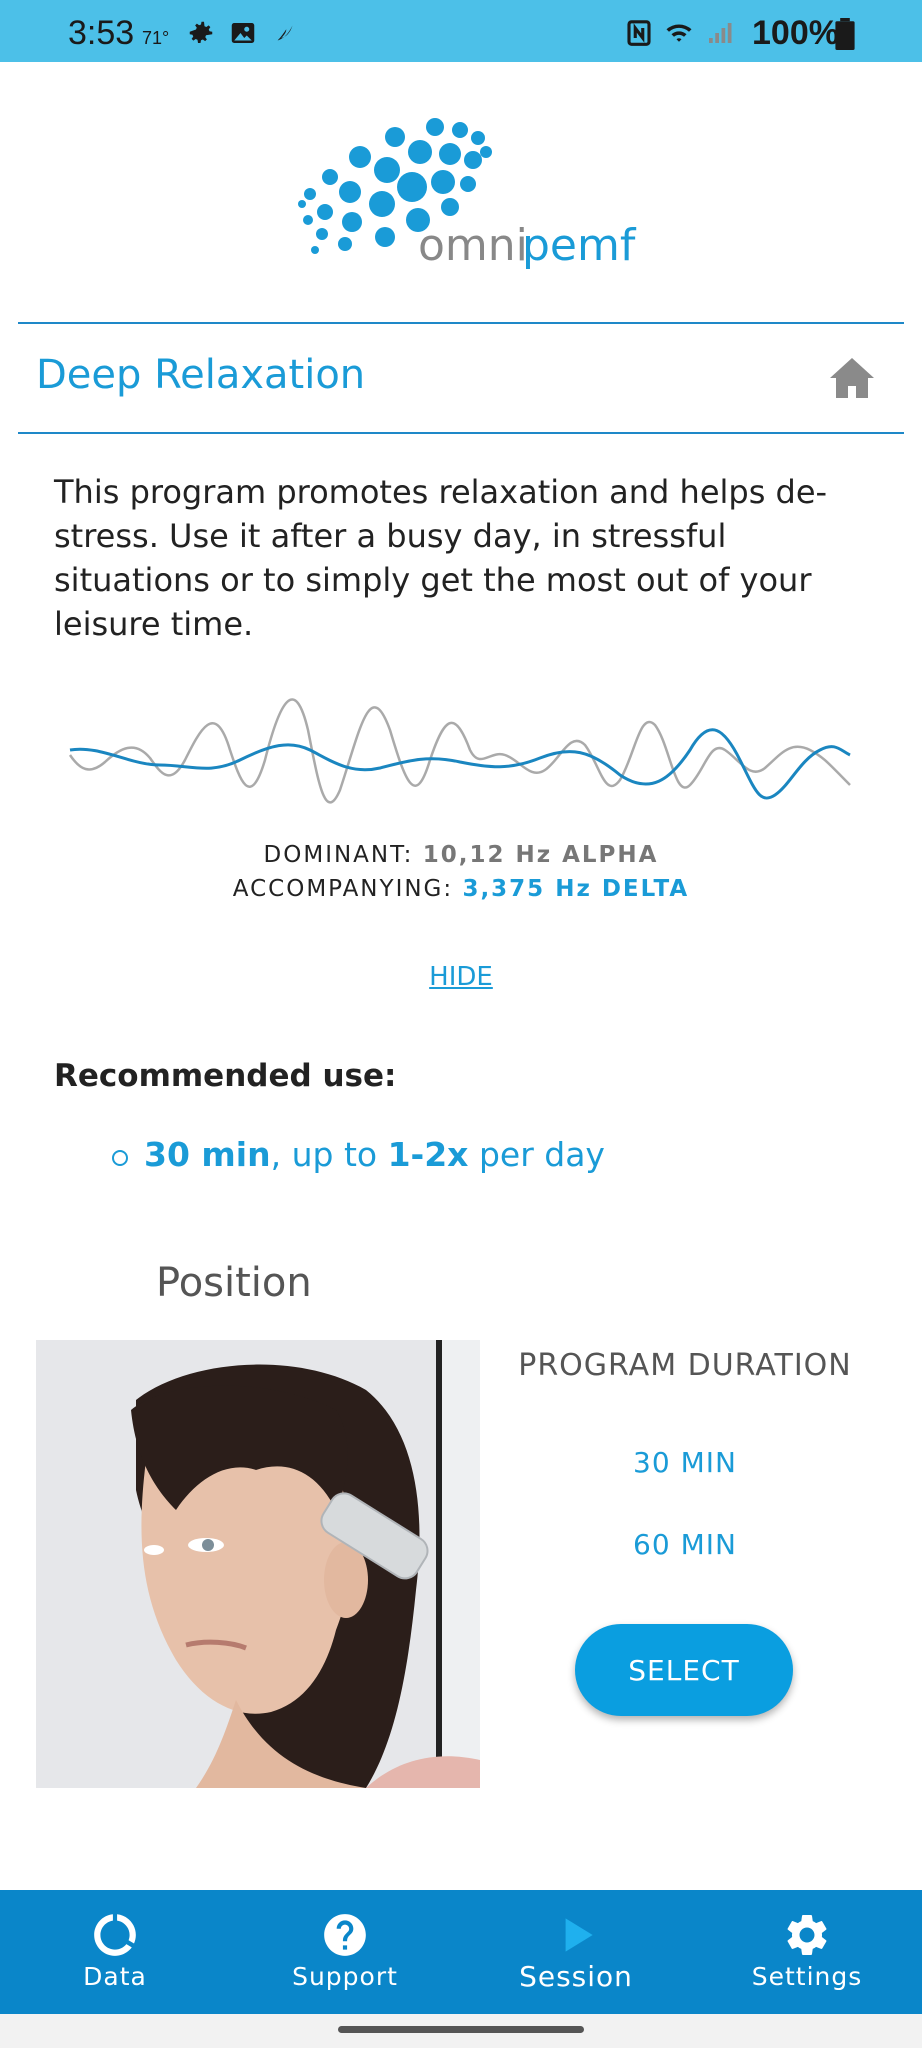  Describe the element at coordinates (720, 33) in the screenshot. I see `signal-icon` at that location.